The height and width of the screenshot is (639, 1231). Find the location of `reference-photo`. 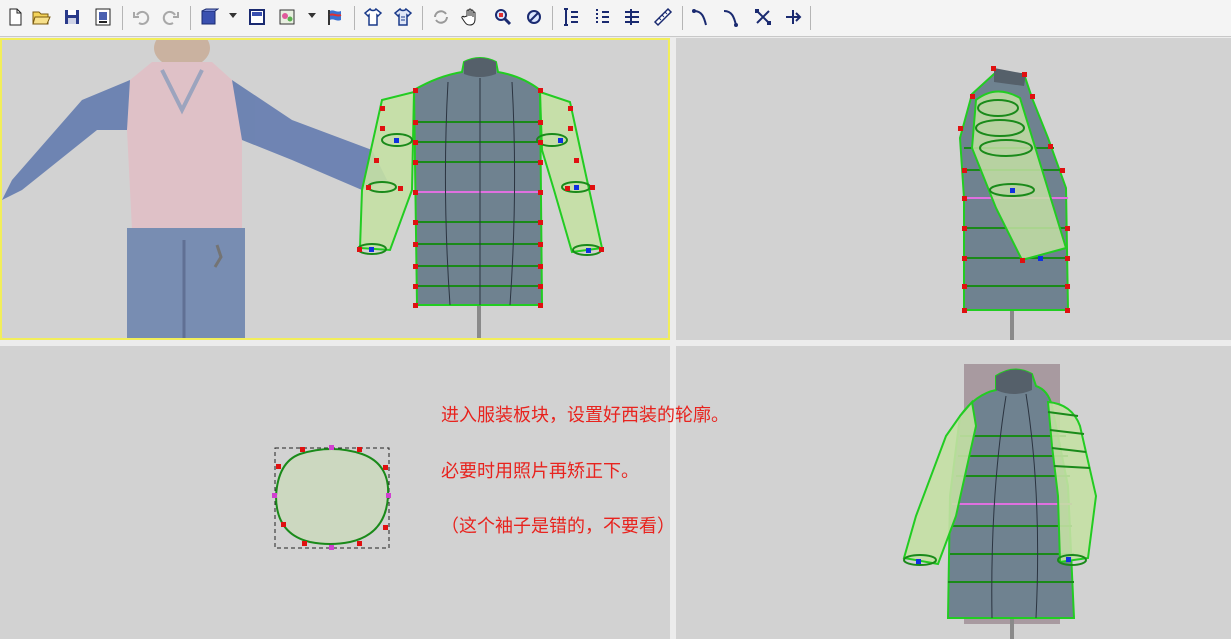

reference-photo is located at coordinates (194, 189).